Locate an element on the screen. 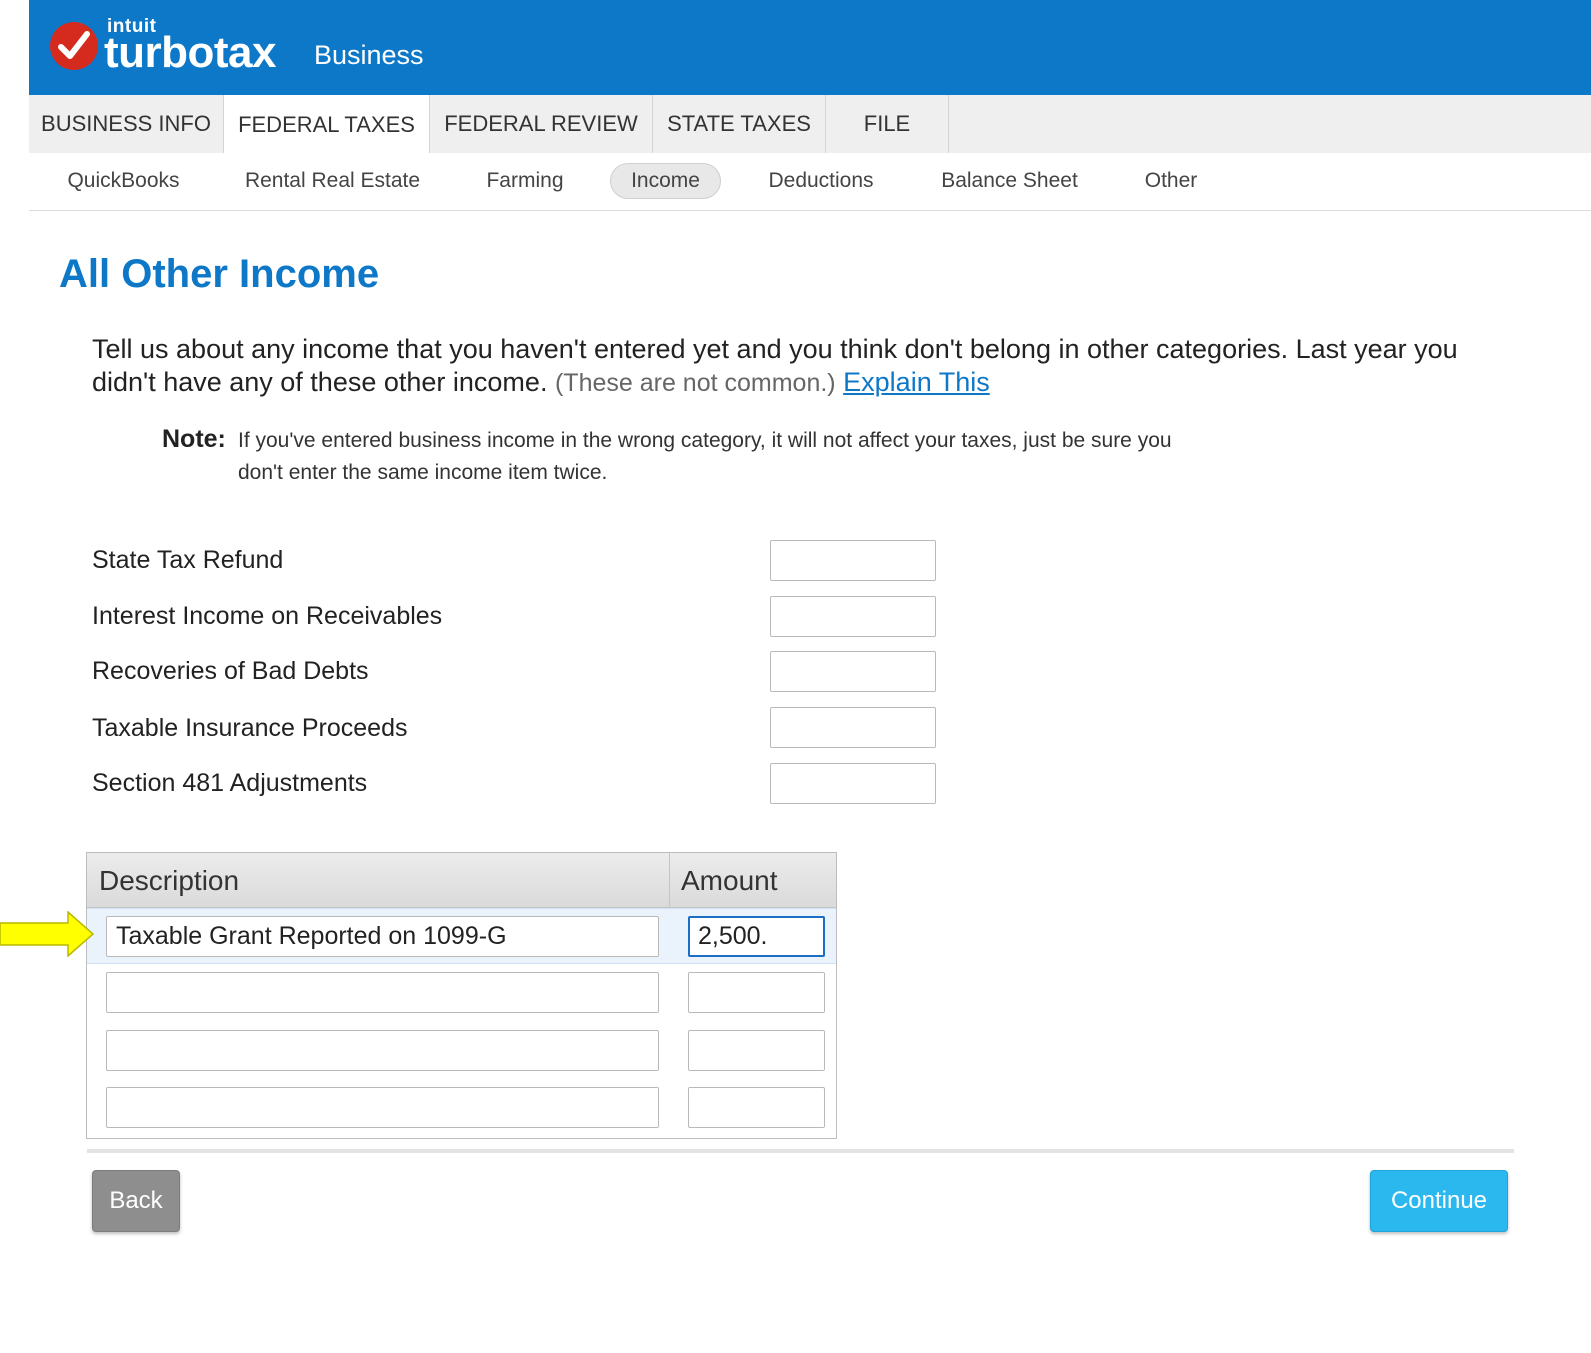 This screenshot has width=1591, height=1353. state-tax-refund-input is located at coordinates (853, 560).